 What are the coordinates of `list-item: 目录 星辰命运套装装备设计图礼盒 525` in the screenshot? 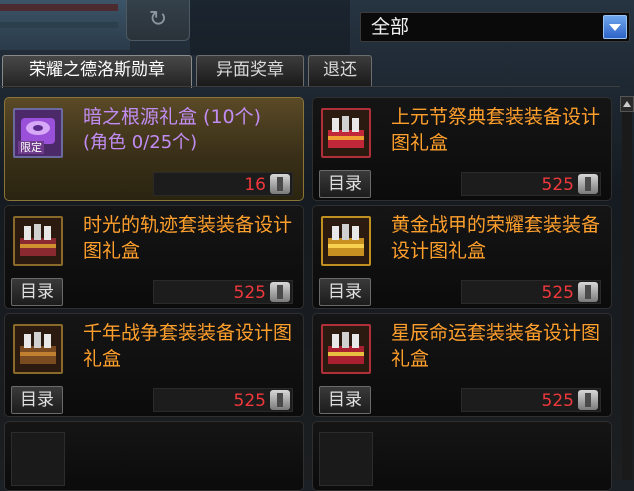 It's located at (462, 365).